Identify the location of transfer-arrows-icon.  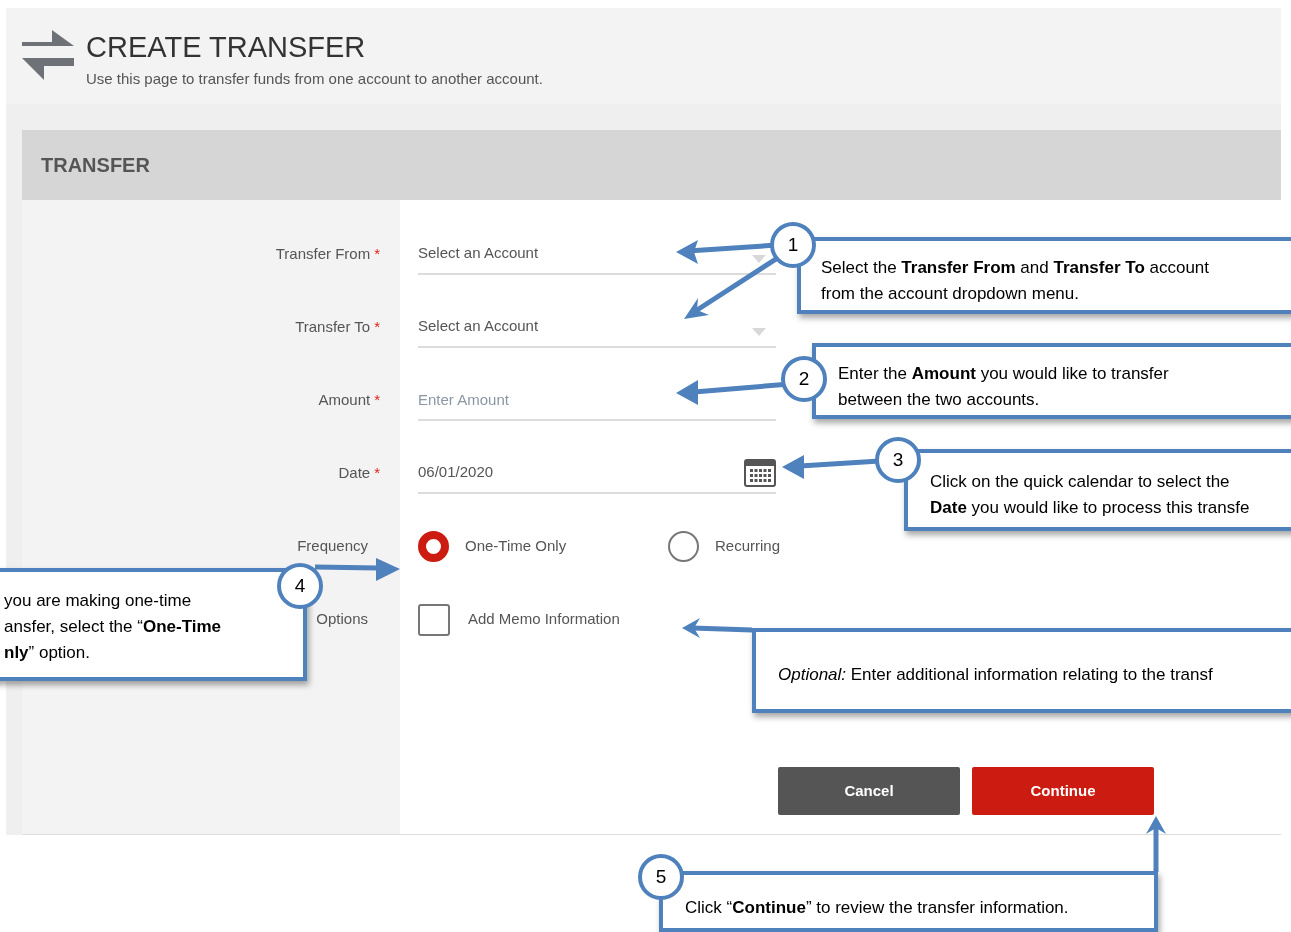
(48, 55).